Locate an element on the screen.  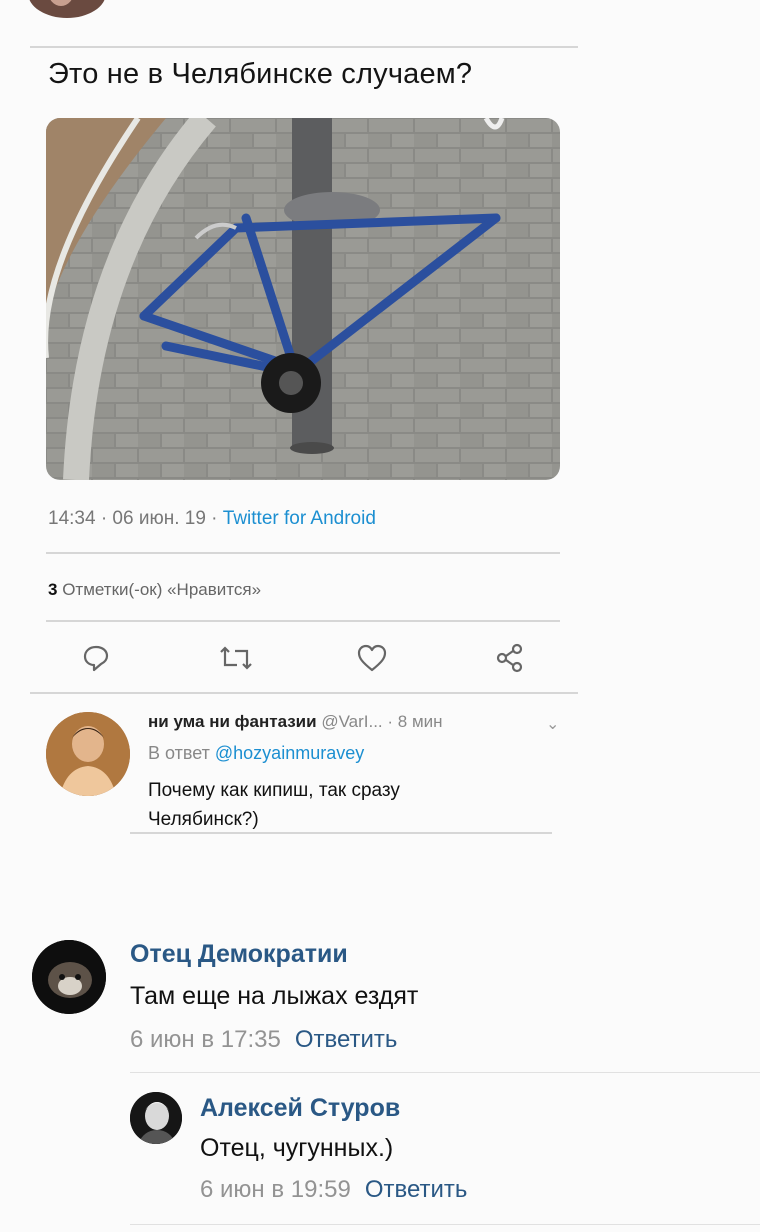
comment-meta: 6 июн в 17:35 Ответить is located at coordinates (263, 1040).